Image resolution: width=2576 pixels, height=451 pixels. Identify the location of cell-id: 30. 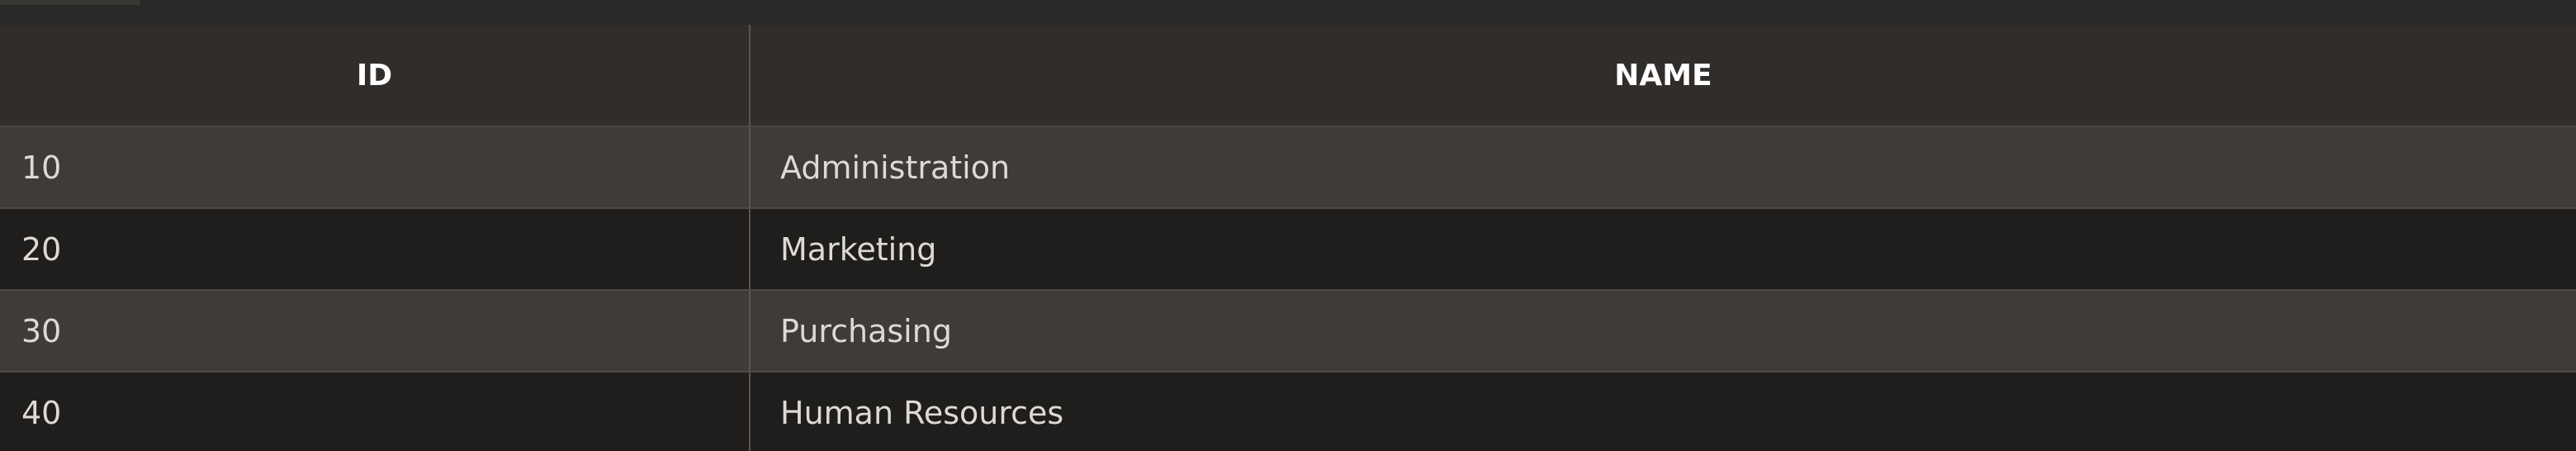
(375, 331).